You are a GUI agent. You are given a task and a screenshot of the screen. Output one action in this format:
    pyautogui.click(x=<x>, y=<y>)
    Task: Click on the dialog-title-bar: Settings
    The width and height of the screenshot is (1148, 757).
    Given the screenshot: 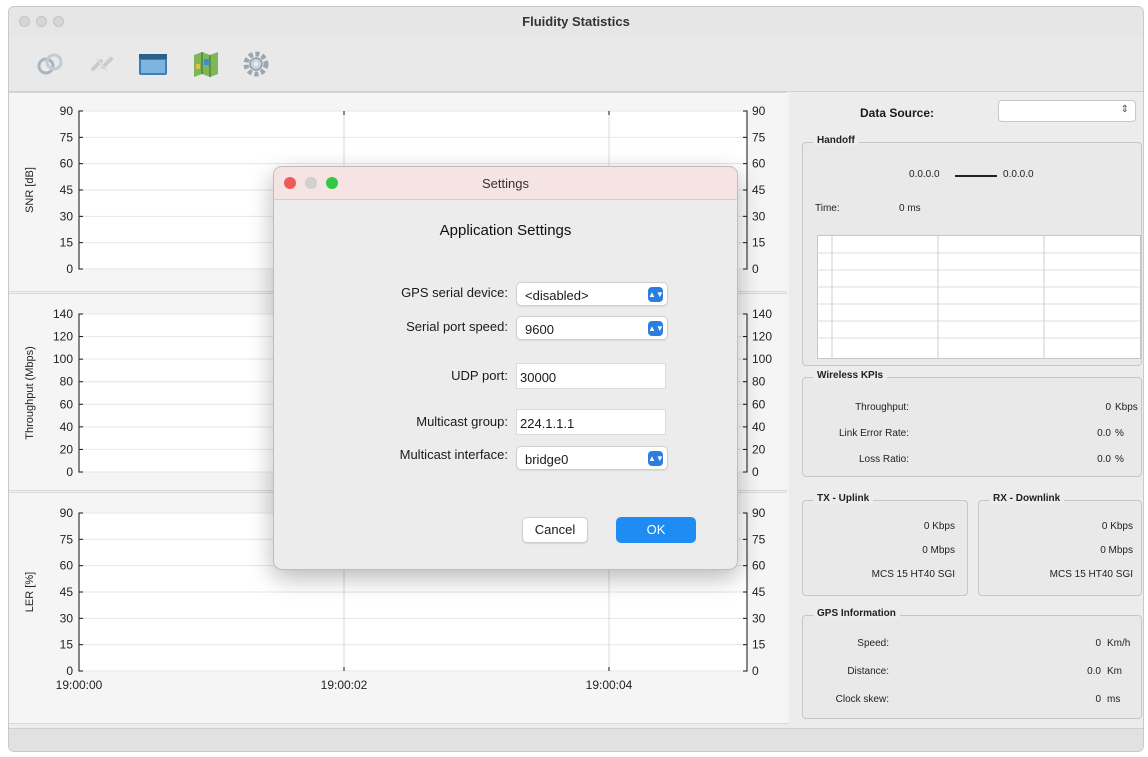 What is the action you would take?
    pyautogui.click(x=505, y=183)
    